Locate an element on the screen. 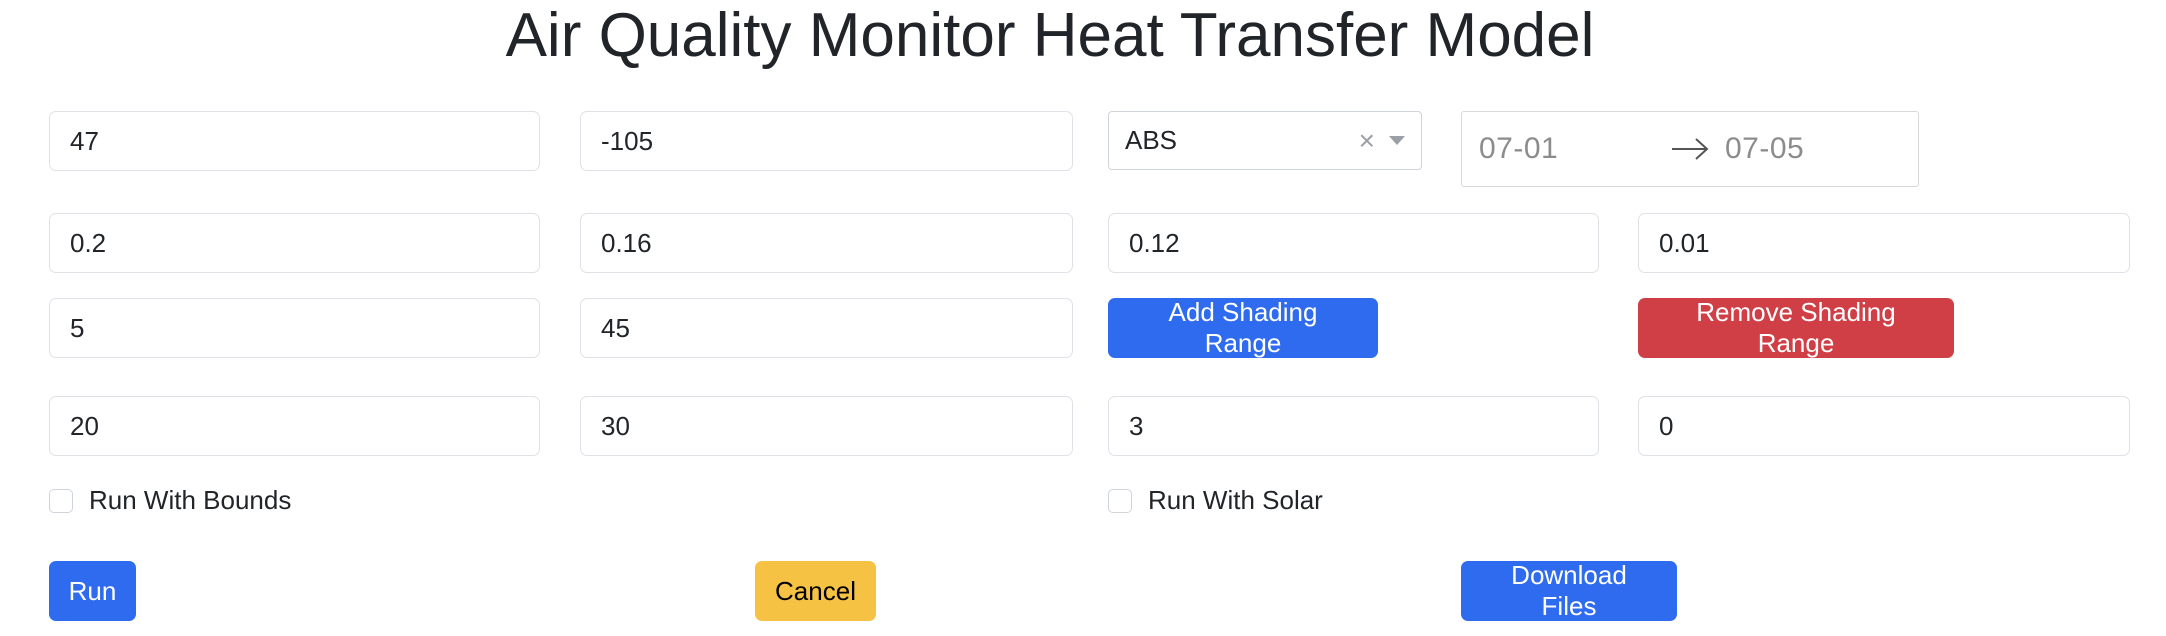  clear-icon: × is located at coordinates (1367, 140).